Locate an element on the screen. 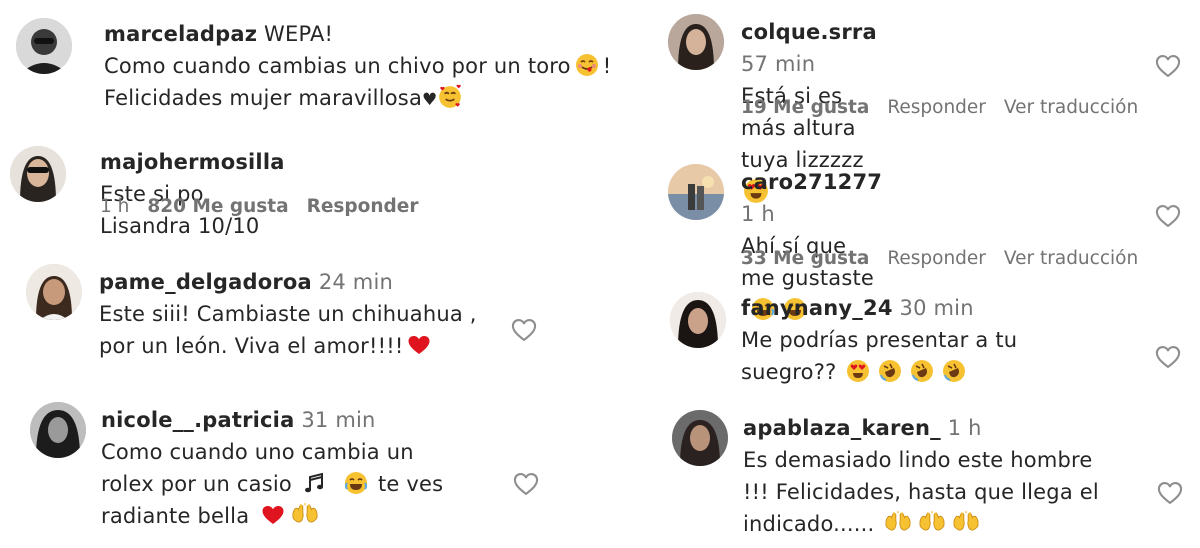 The height and width of the screenshot is (548, 1200). comment-text: Como cuando uno cambia un is located at coordinates (257, 452).